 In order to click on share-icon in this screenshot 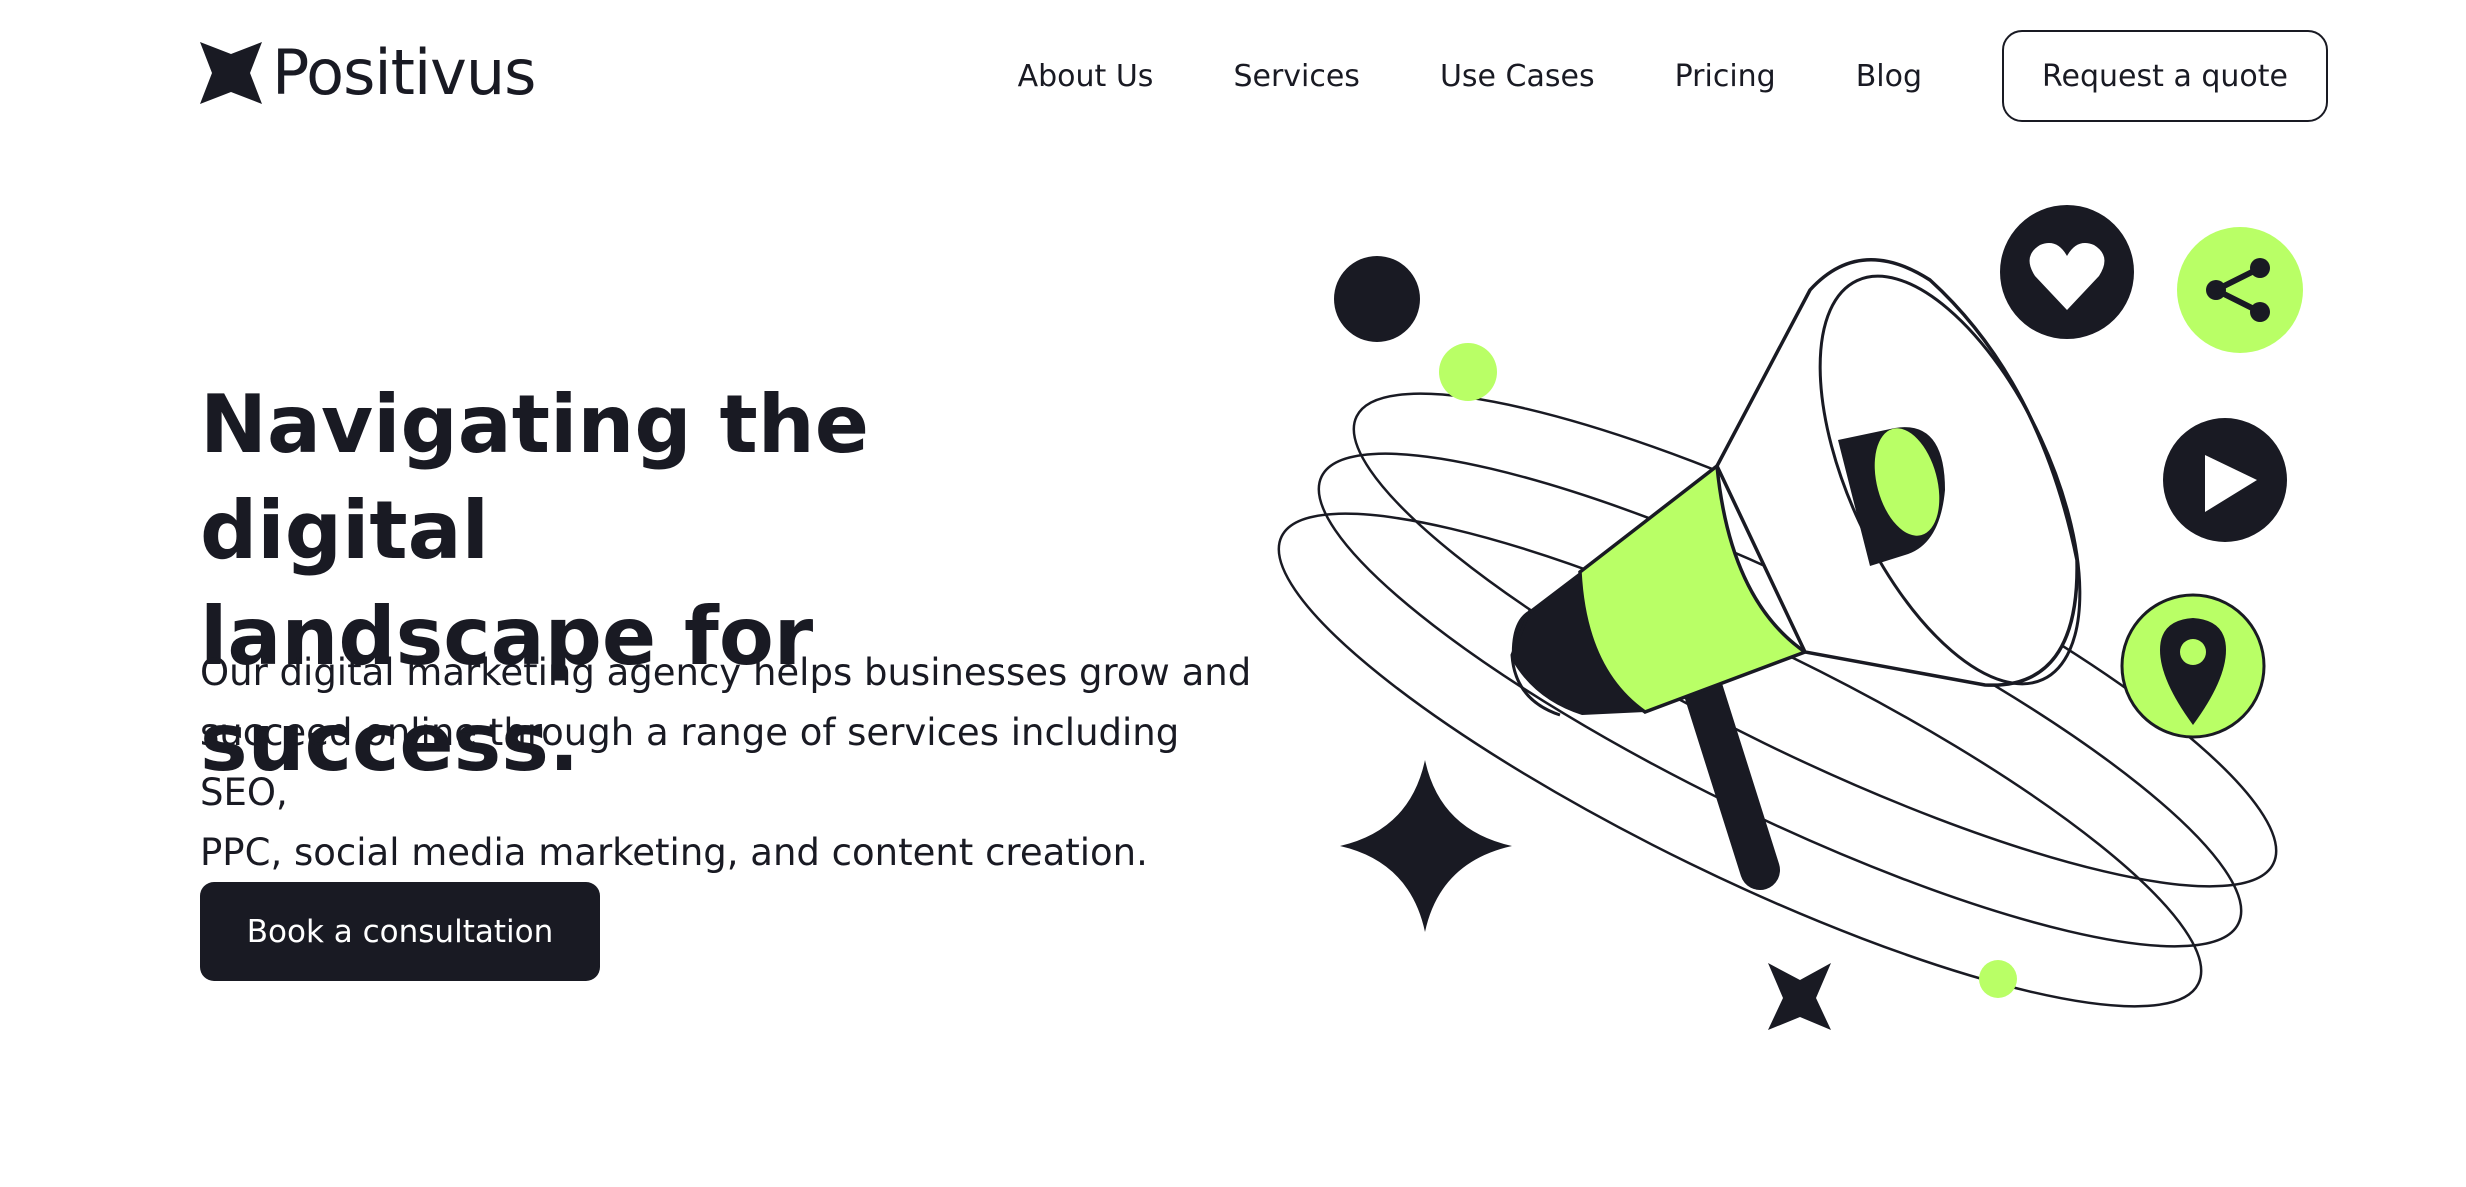, I will do `click(2240, 290)`.